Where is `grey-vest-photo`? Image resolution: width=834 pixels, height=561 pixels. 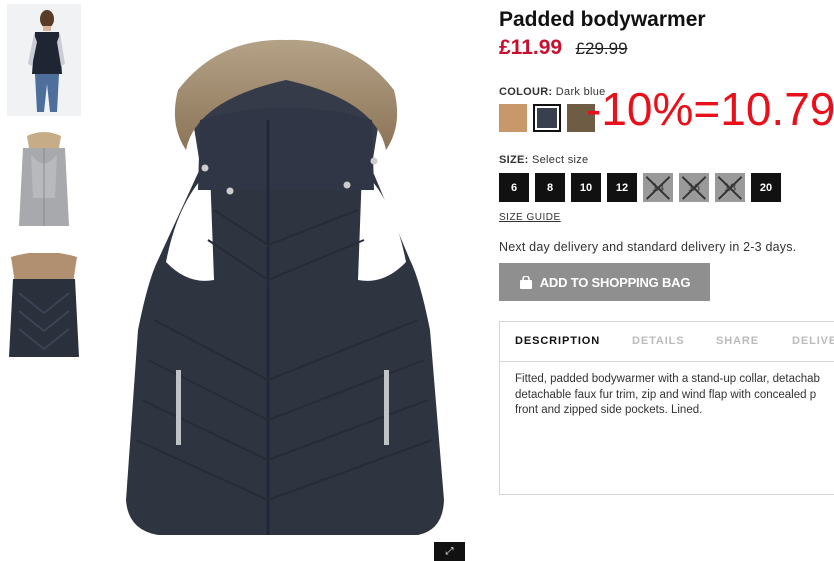 grey-vest-photo is located at coordinates (44, 179).